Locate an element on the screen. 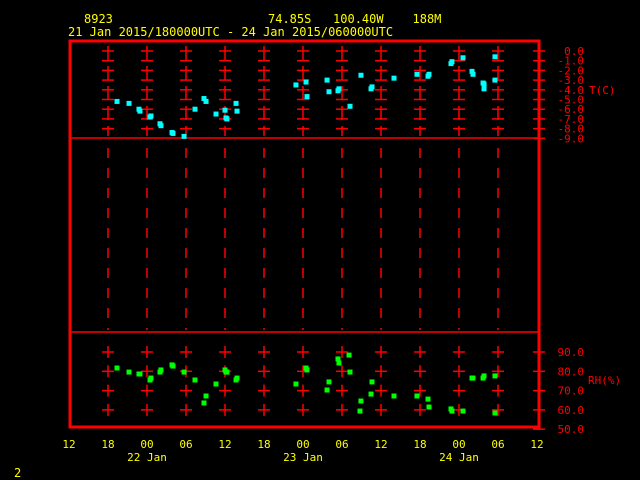 The height and width of the screenshot is (480, 640). rh-axis-label: 90.0 is located at coordinates (571, 352).